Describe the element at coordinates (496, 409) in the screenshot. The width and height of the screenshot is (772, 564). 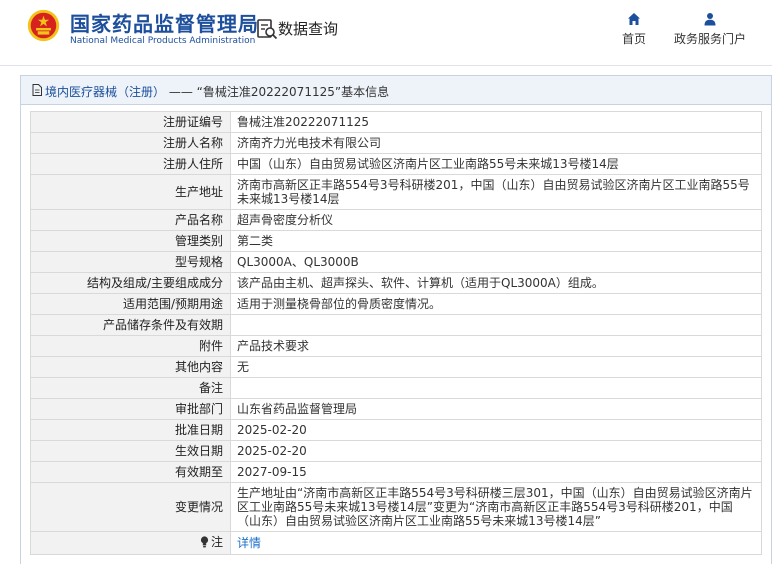
I see `field-value: 山东省药品监督管理局` at that location.